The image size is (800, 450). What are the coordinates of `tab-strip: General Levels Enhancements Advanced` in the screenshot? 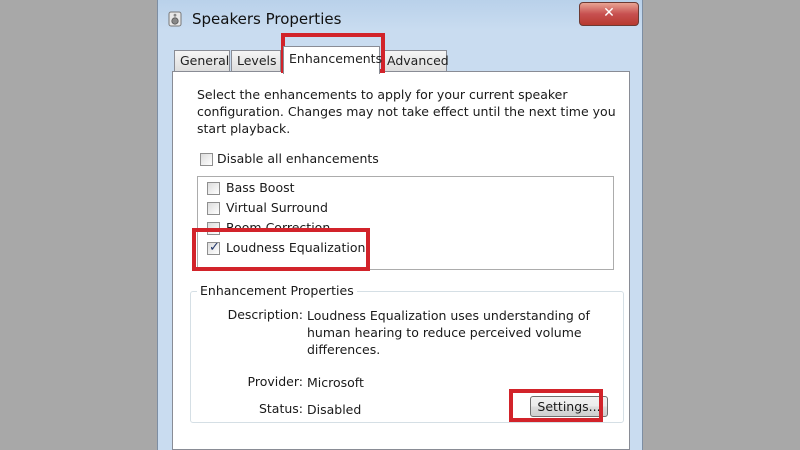 It's located at (402, 60).